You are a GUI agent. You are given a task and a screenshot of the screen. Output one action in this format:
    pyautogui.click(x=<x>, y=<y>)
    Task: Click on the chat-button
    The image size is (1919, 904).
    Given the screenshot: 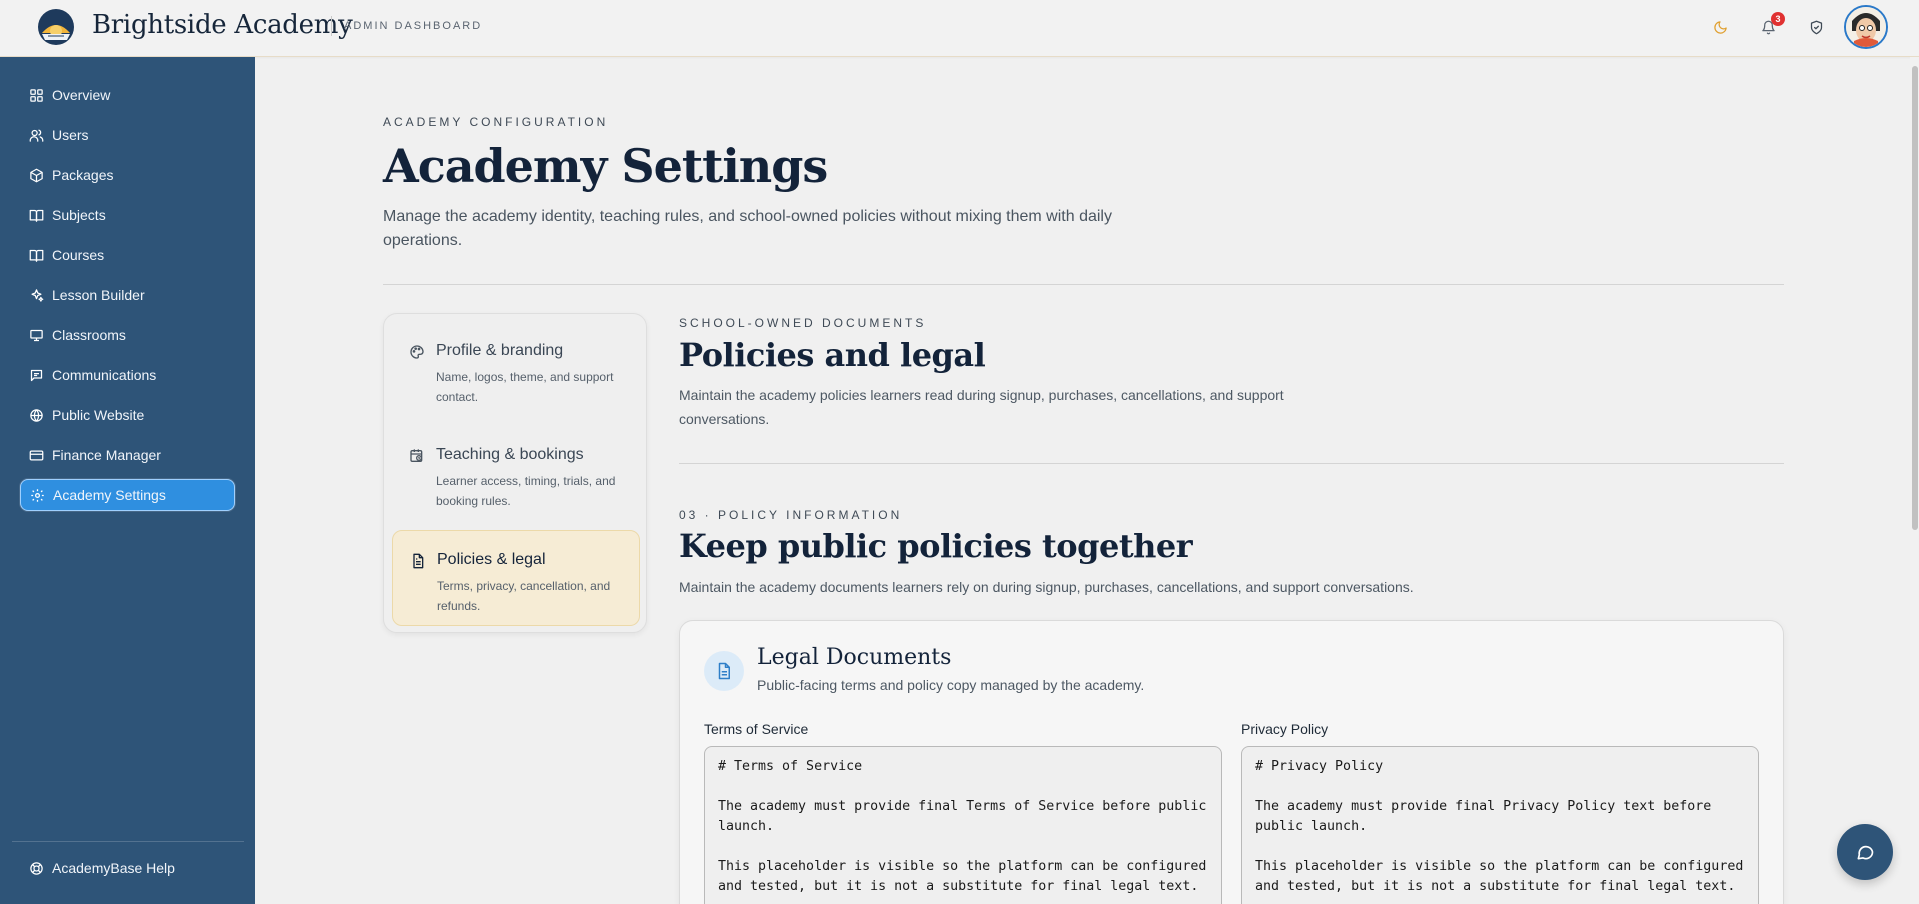 What is the action you would take?
    pyautogui.click(x=1865, y=852)
    